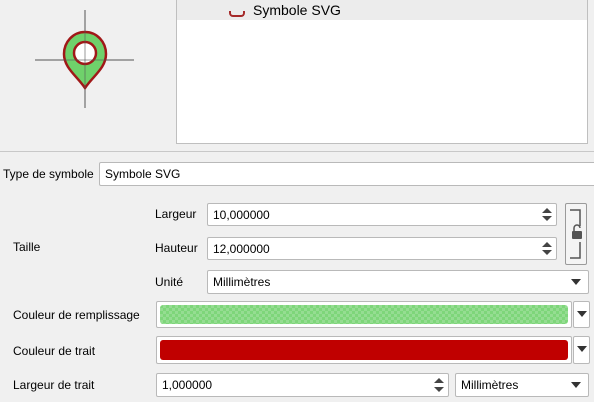 This screenshot has width=594, height=402. What do you see at coordinates (241, 249) in the screenshot?
I see `height-value: 12,000000` at bounding box center [241, 249].